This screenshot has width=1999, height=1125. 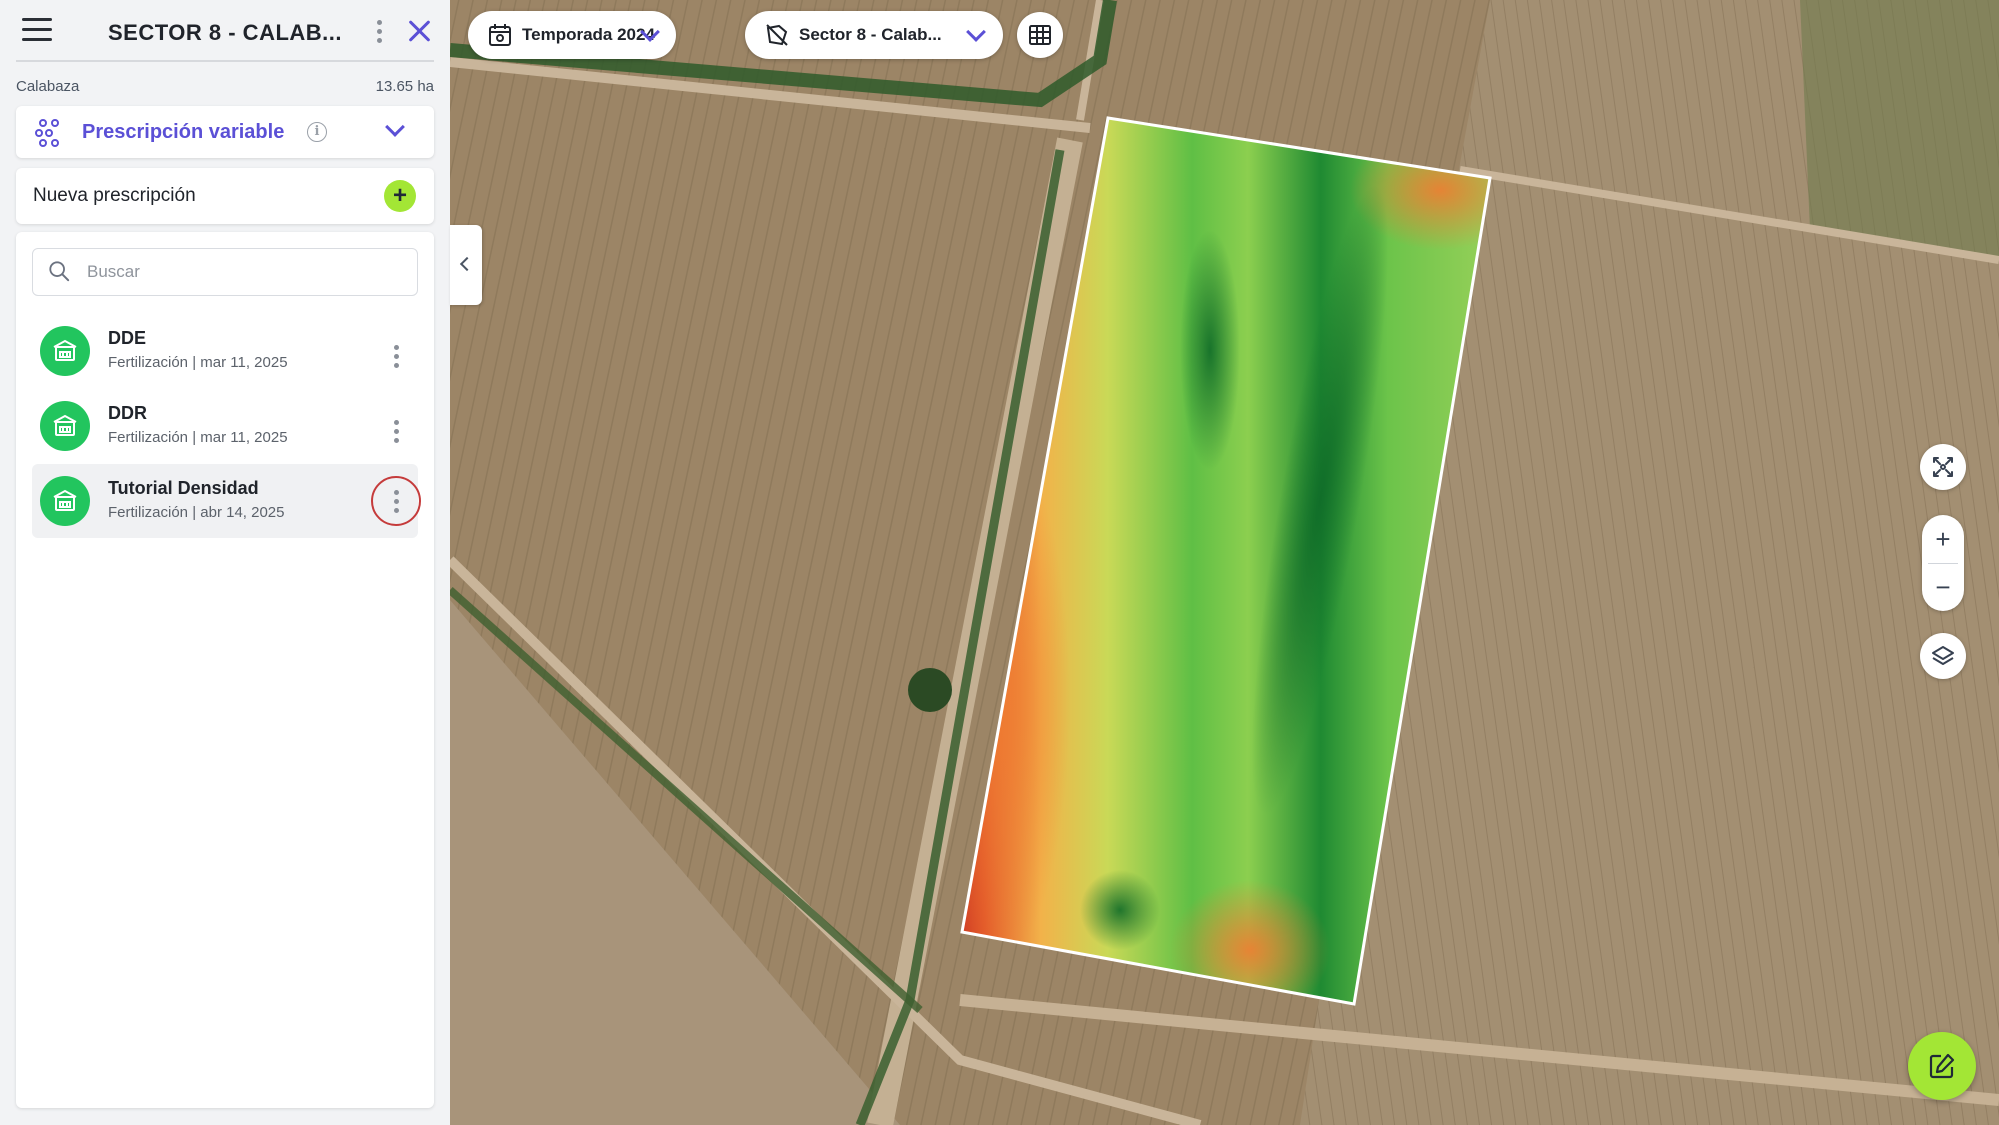 I want to click on layers-icon, so click(x=1943, y=655).